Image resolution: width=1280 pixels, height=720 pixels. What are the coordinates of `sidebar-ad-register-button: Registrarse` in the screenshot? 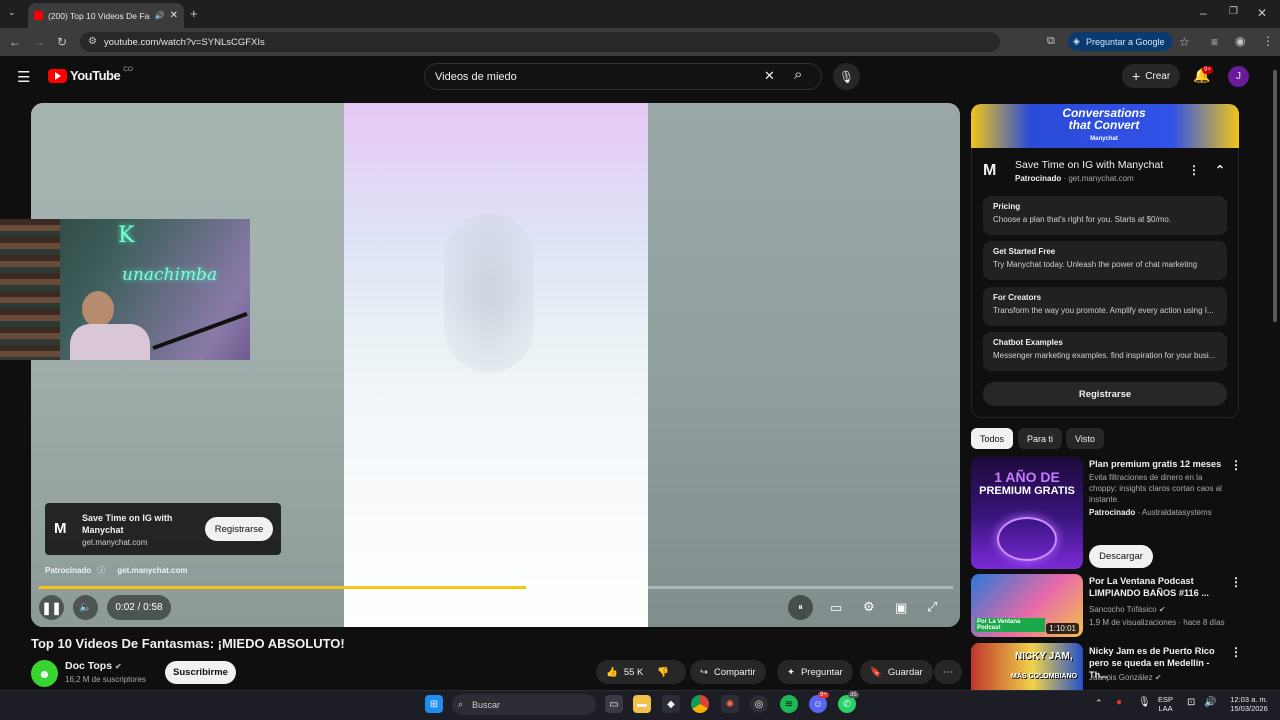 It's located at (1105, 394).